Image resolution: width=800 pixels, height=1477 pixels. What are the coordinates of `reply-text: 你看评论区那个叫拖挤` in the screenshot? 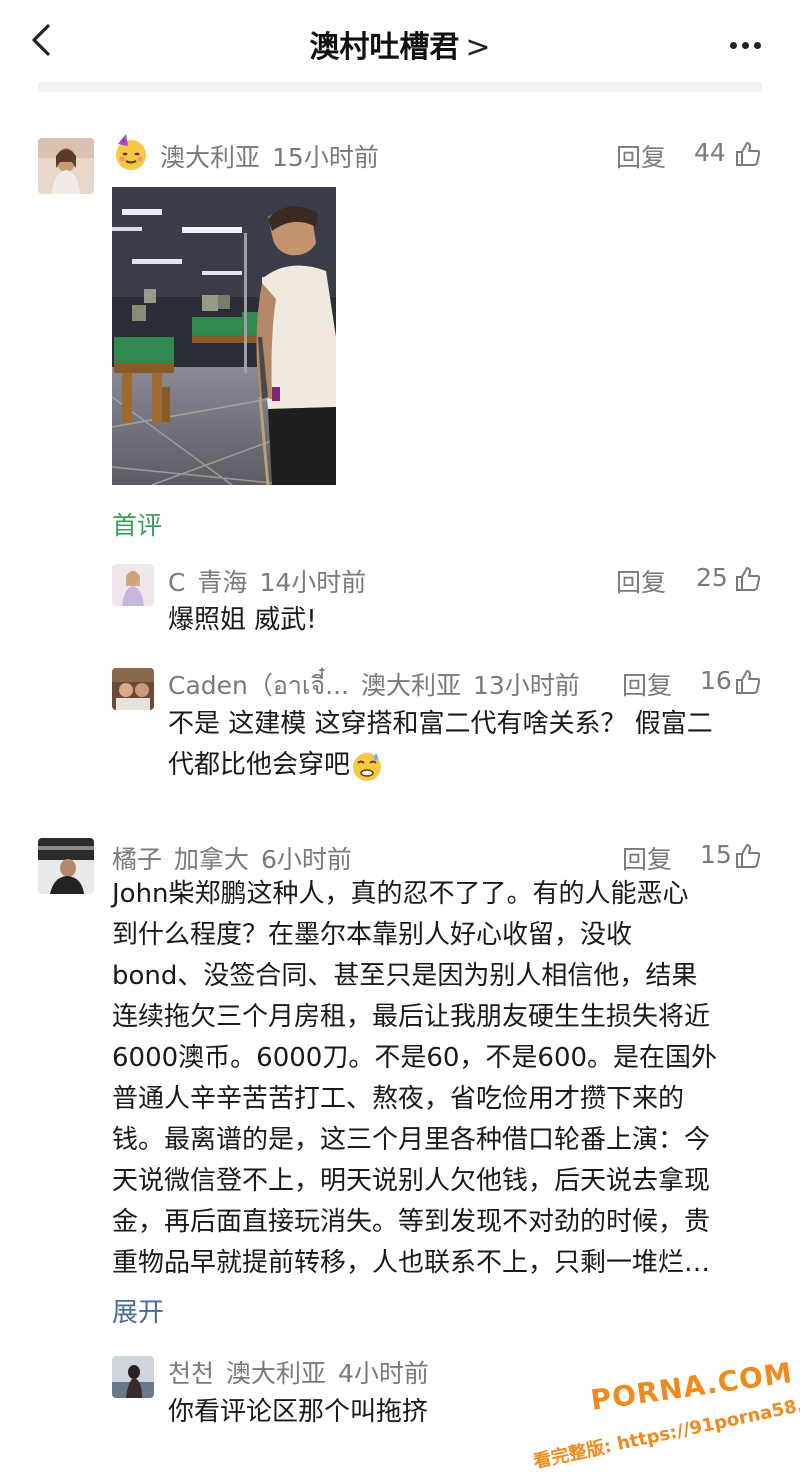 It's located at (298, 1412).